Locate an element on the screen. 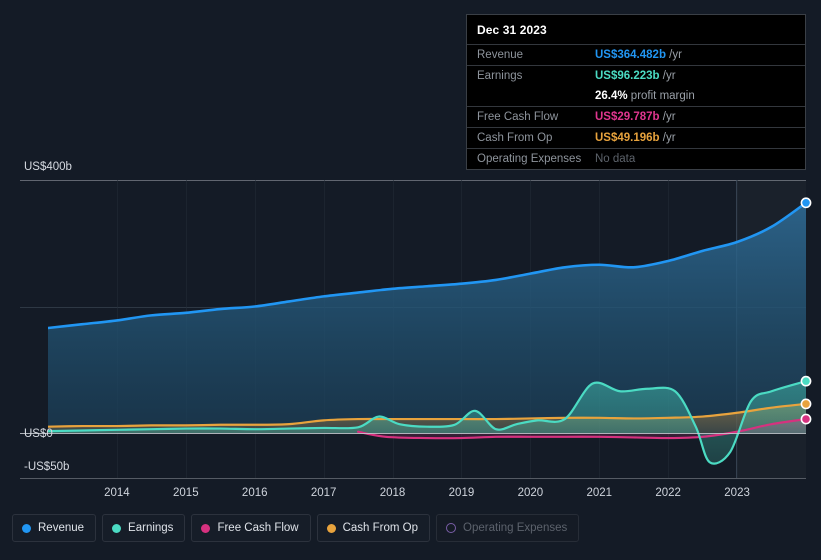  legend-item-cash-from-op: Cash From Op is located at coordinates (373, 528).